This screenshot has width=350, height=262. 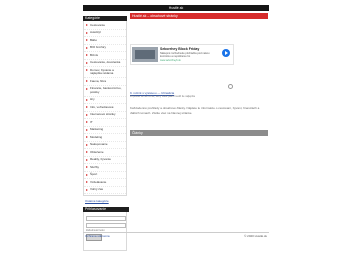 I want to click on sidebar-item: Bábo, so click(x=105, y=41).